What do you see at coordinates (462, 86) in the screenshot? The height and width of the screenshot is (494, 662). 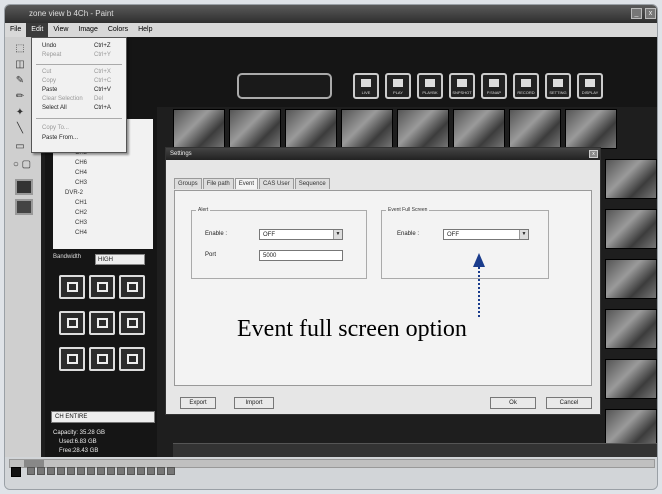 I see `snapshot-button: SNPSHOT` at bounding box center [462, 86].